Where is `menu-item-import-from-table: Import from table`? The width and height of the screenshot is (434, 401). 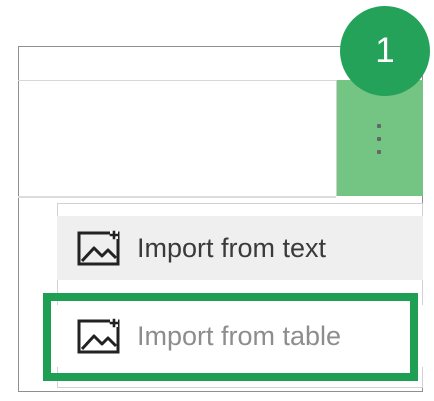 menu-item-import-from-table: Import from table is located at coordinates (240, 336).